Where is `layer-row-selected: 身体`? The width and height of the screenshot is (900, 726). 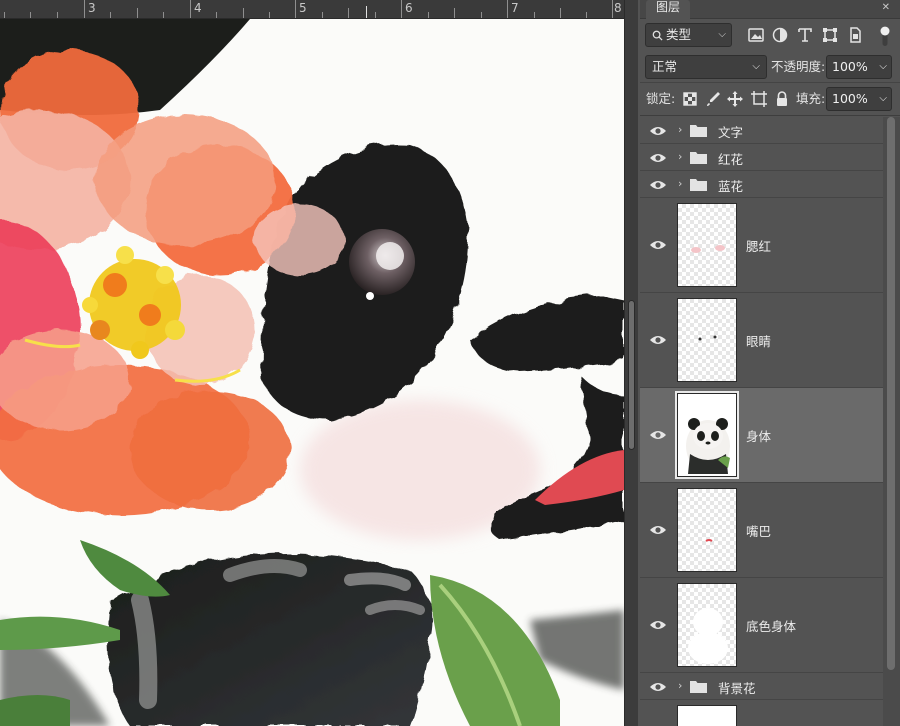 layer-row-selected: 身体 is located at coordinates (761, 435).